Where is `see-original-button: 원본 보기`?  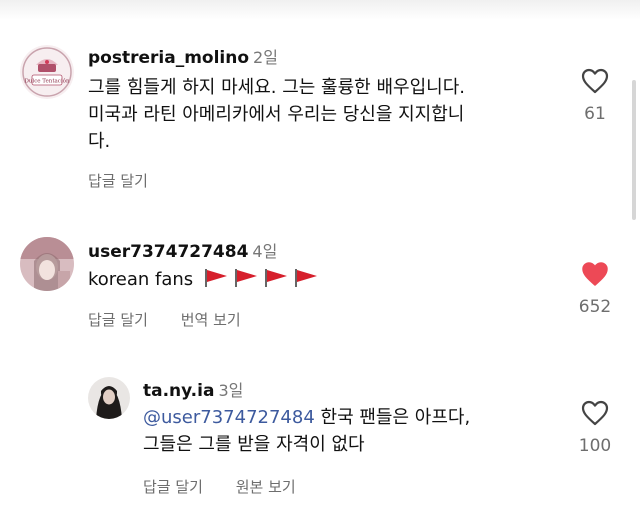 see-original-button: 원본 보기 is located at coordinates (266, 487).